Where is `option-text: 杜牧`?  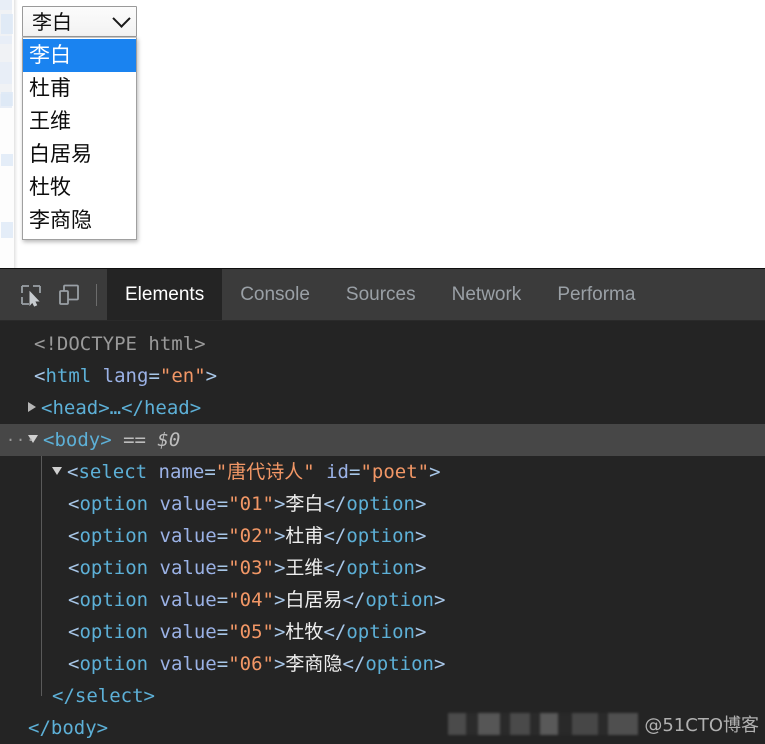
option-text: 杜牧 is located at coordinates (304, 632).